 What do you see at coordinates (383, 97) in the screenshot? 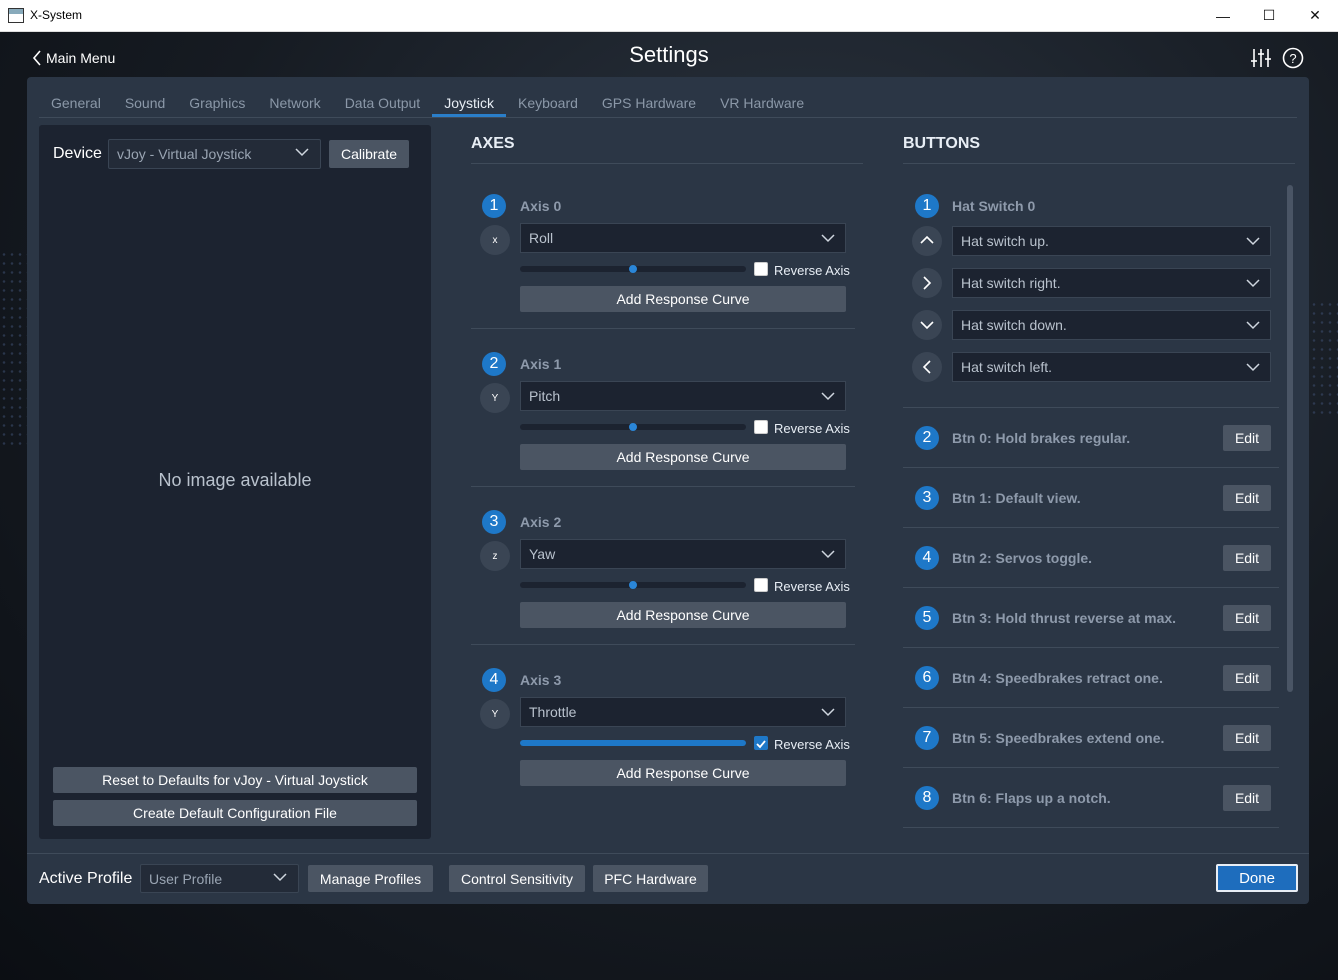
I see `tab-data-output: Data Output` at bounding box center [383, 97].